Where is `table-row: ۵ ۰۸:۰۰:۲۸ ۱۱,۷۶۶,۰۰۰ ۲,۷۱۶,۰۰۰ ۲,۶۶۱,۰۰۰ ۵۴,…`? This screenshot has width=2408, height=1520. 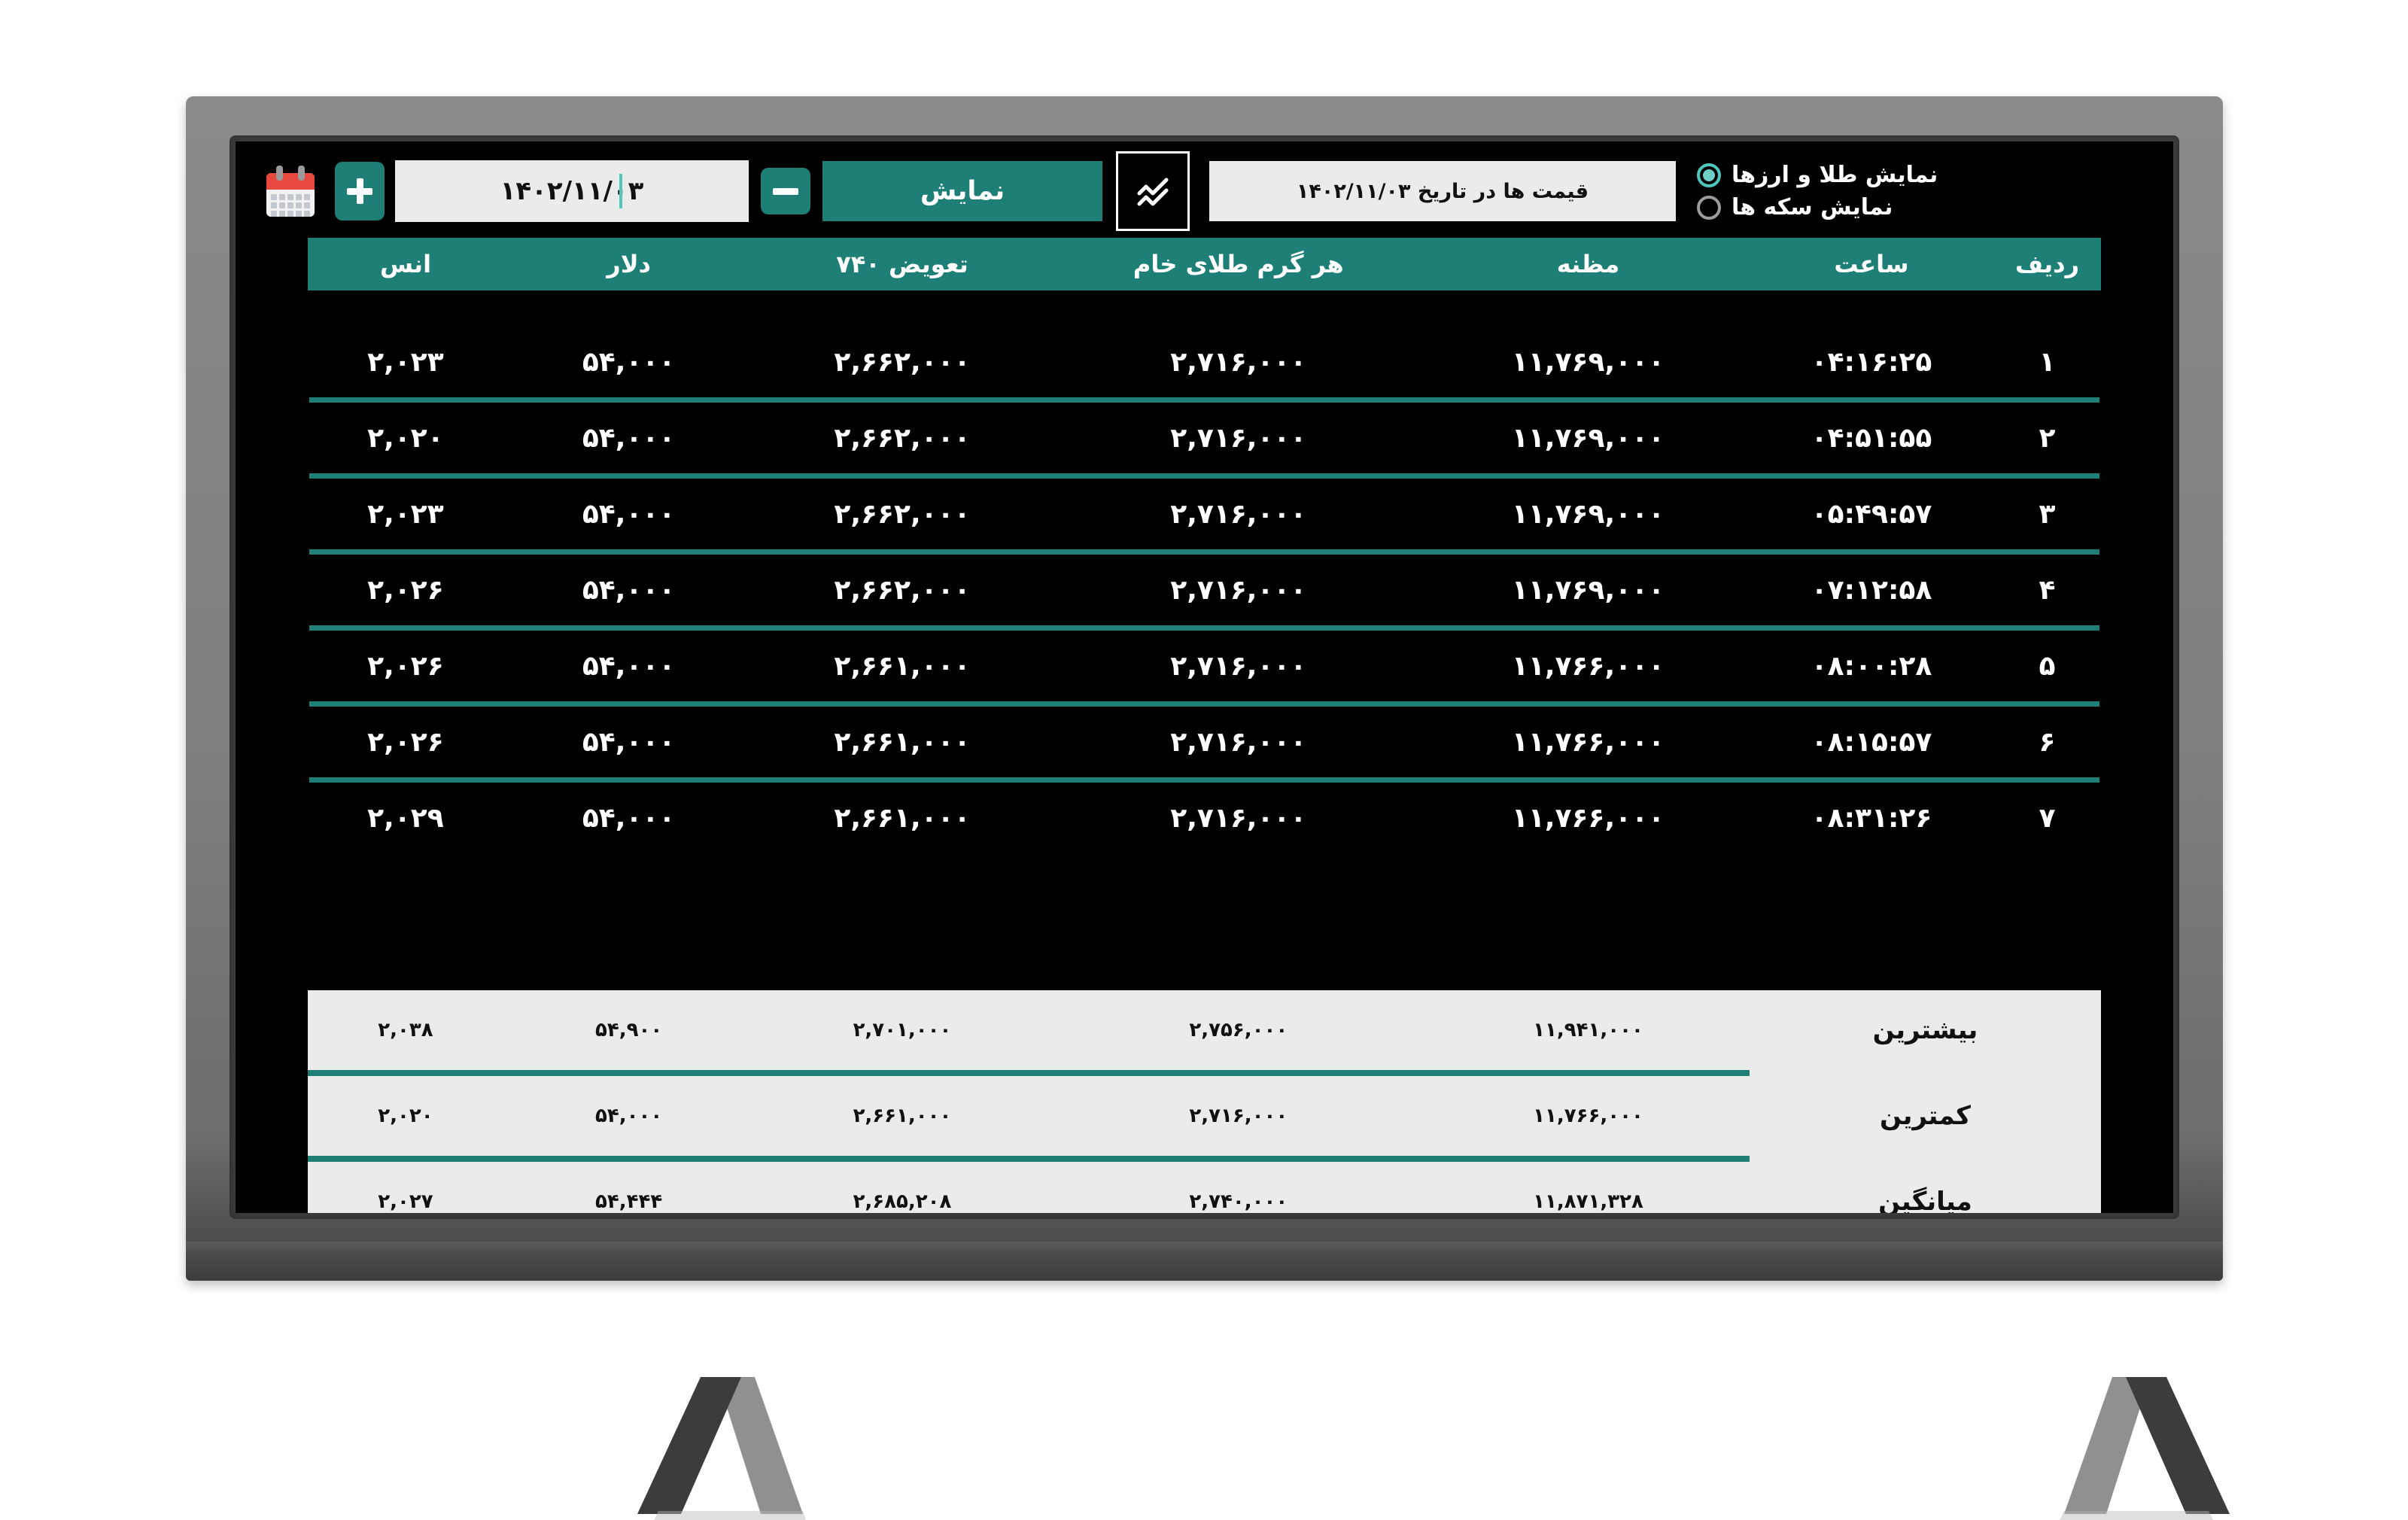 table-row: ۵ ۰۸:۰۰:۲۸ ۱۱,۷۶۶,۰۰۰ ۲,۷۱۶,۰۰۰ ۲,۶۶۱,۰۰۰ ۵۴,… is located at coordinates (1204, 666).